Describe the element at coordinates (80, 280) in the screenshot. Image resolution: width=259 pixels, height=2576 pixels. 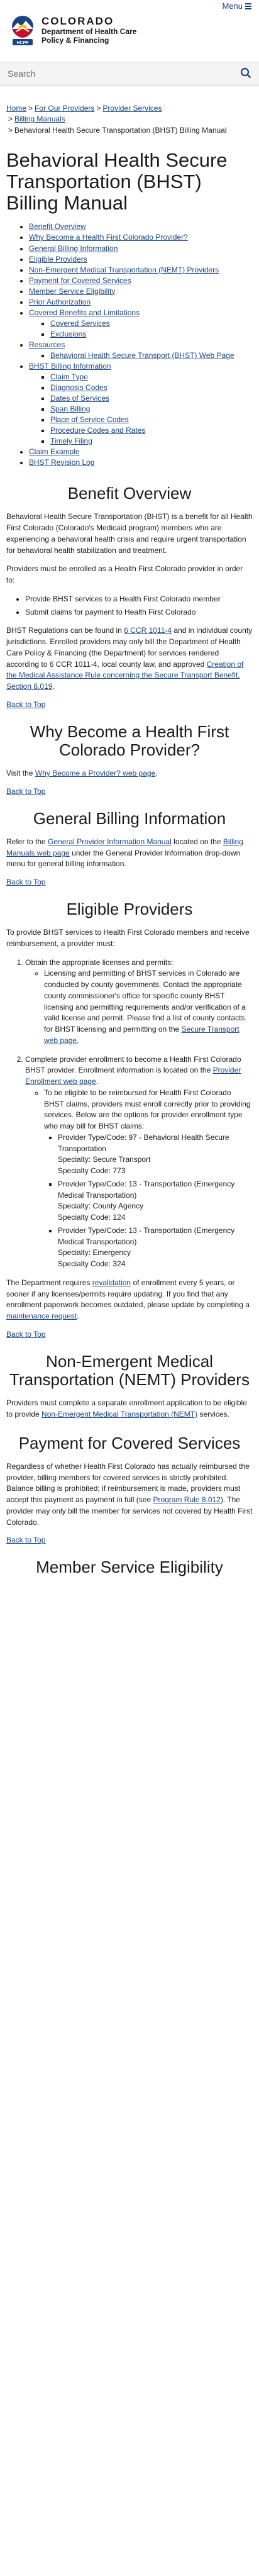
I see `toc-payment: Payment for Covered Services` at that location.